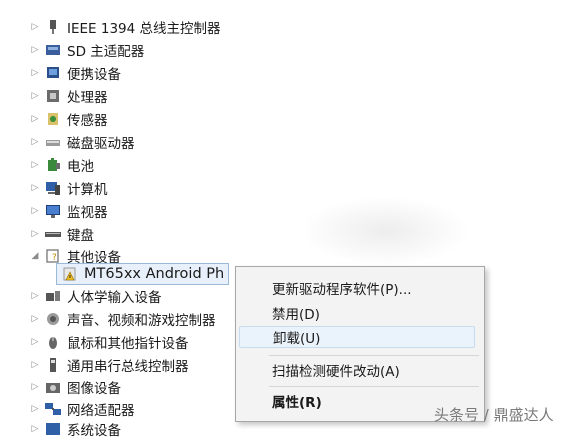 The width and height of the screenshot is (580, 440). What do you see at coordinates (53, 27) in the screenshot?
I see `ieee1394-icon` at bounding box center [53, 27].